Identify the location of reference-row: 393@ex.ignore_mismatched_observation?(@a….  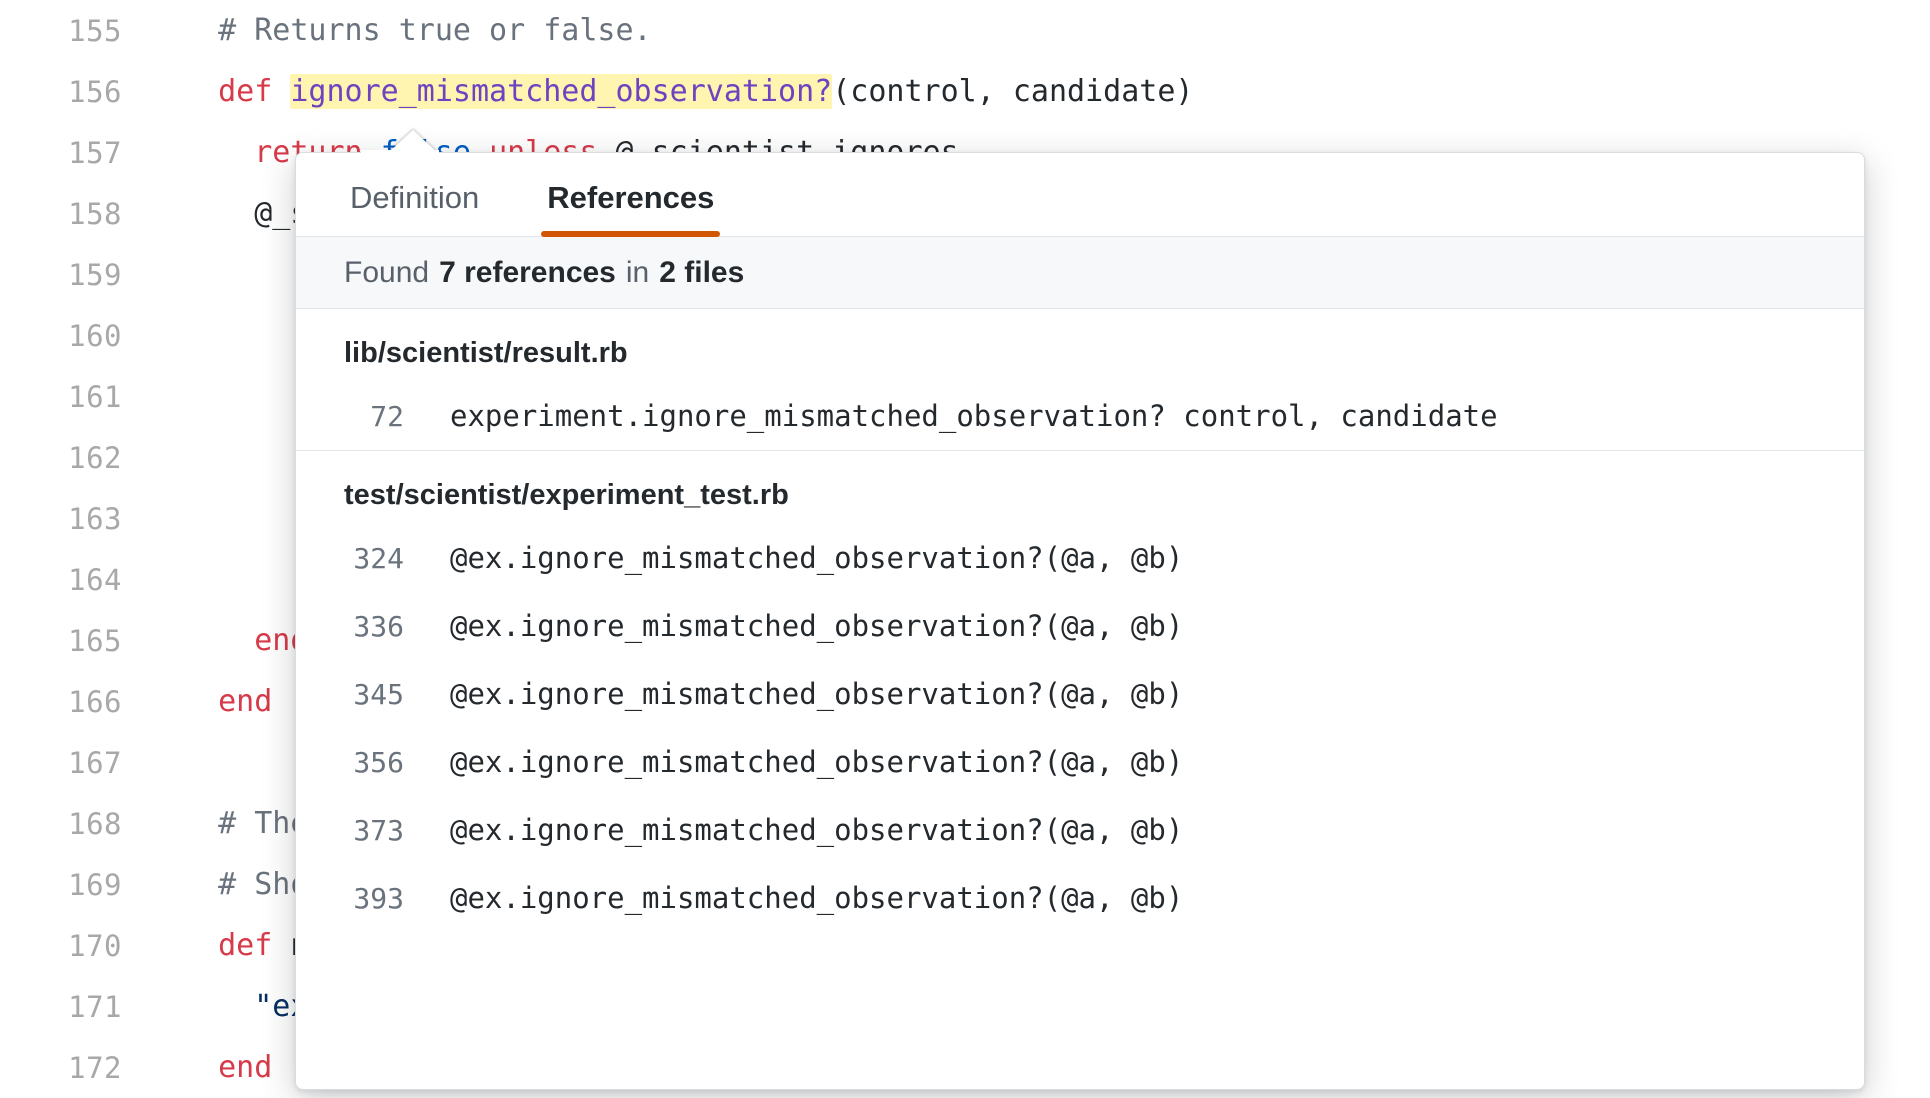
(1080, 898).